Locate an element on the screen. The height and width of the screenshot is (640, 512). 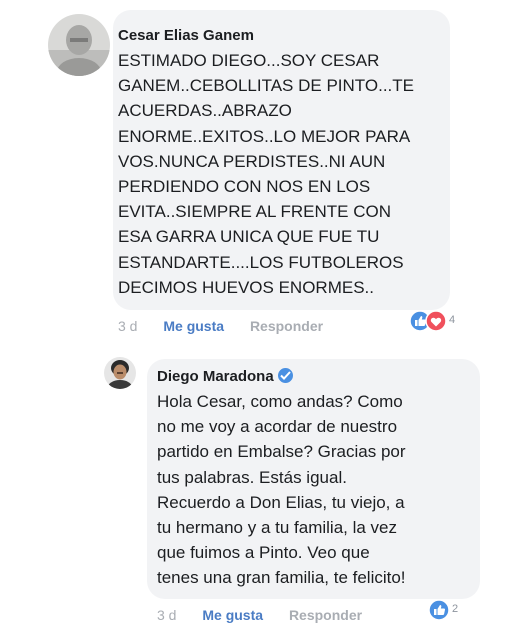
comment-line: GANEM..CEBOLLITAS DE PINTO...TE is located at coordinates (266, 86).